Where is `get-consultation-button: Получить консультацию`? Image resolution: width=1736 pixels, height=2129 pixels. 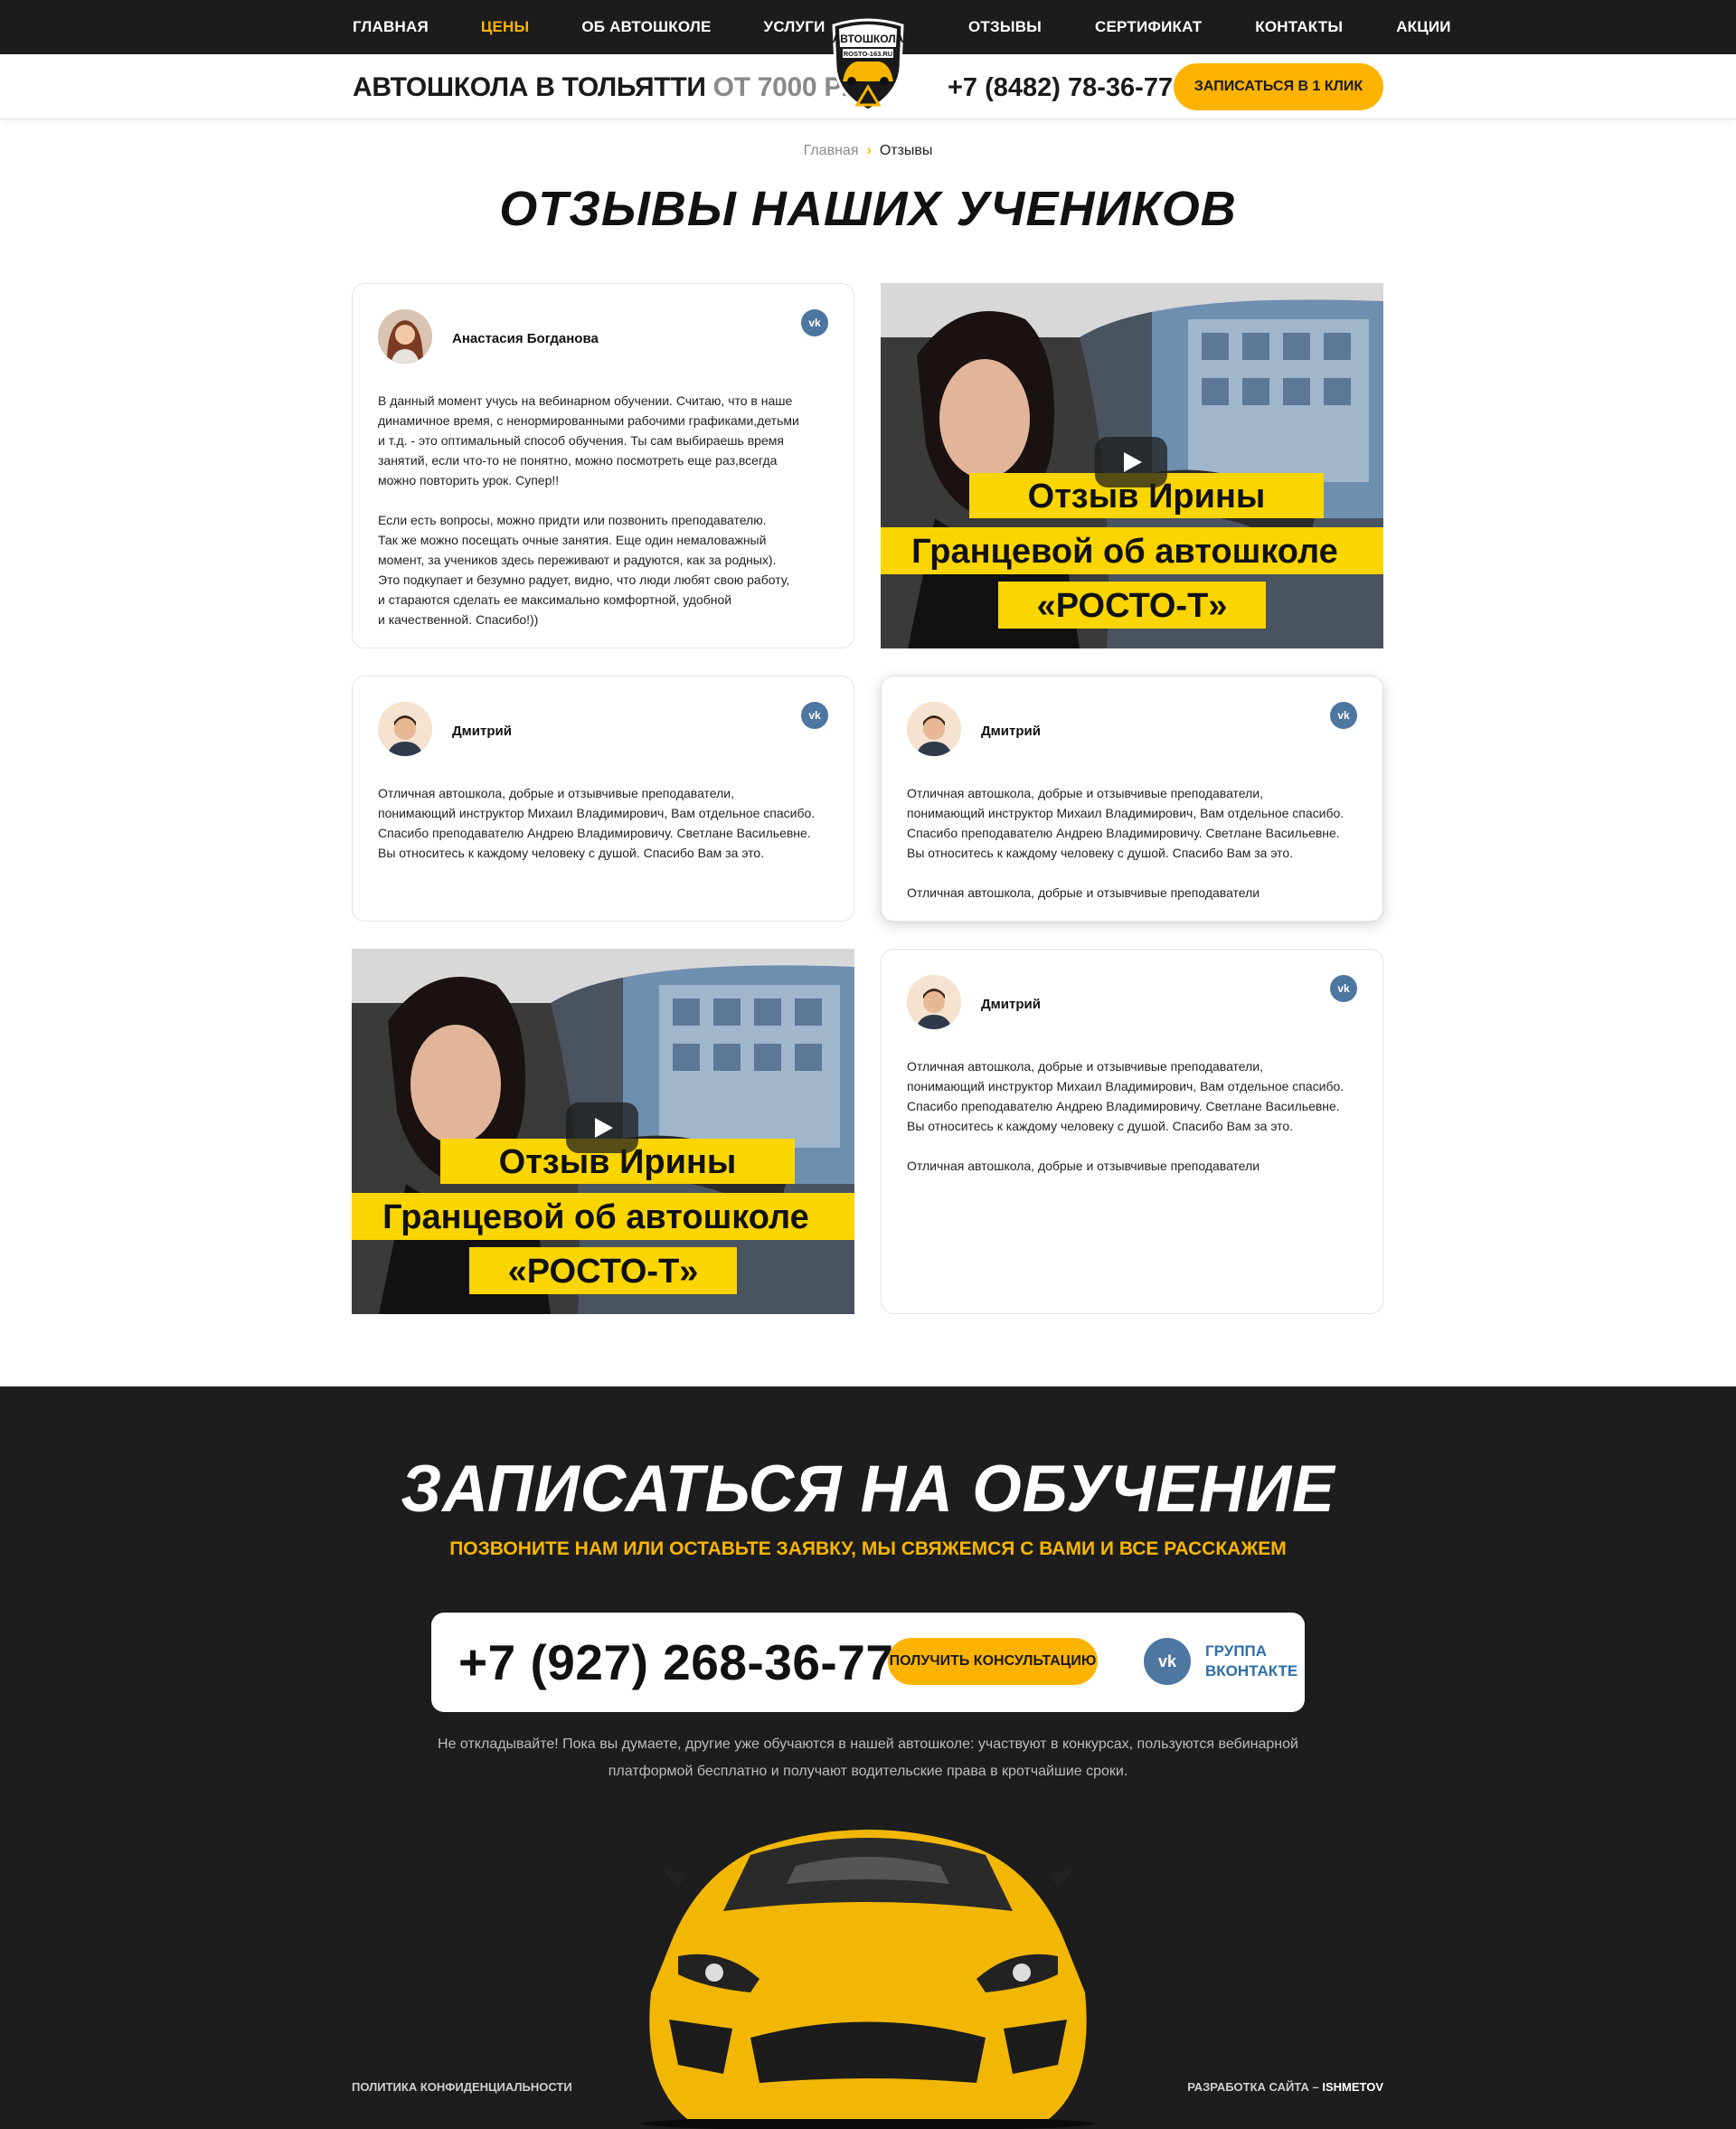
get-consultation-button: Получить консультацию is located at coordinates (993, 1661).